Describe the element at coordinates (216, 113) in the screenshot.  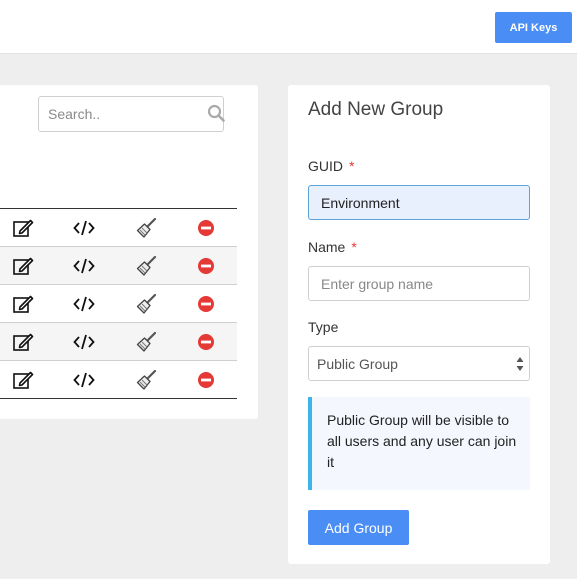
I see `search-icon` at that location.